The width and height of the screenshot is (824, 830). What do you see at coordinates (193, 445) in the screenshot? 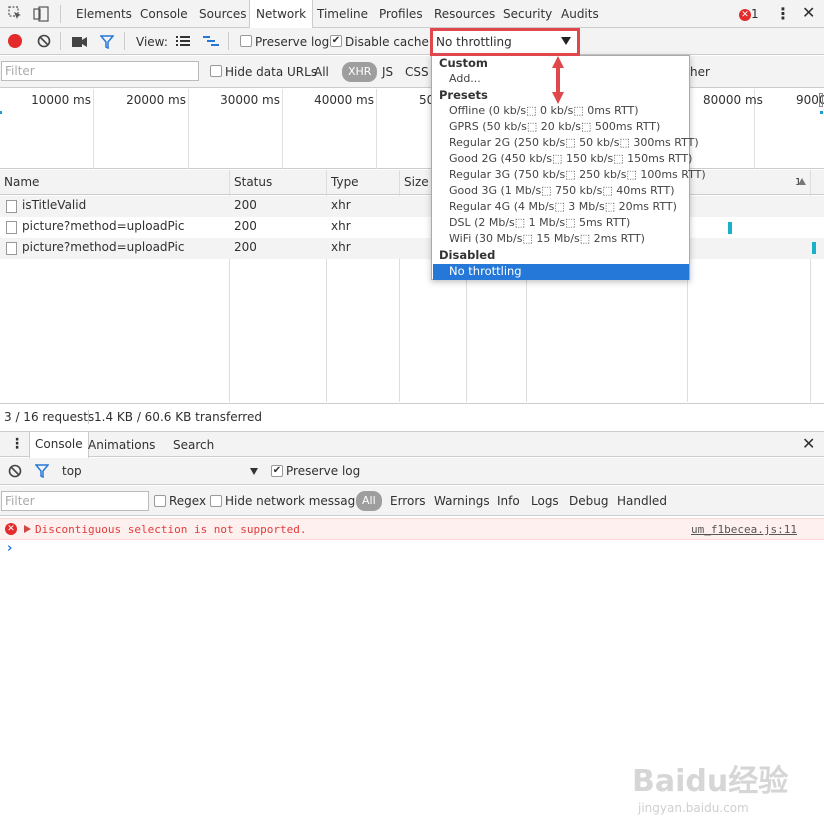
I see `drawer-tab-search: Search` at bounding box center [193, 445].